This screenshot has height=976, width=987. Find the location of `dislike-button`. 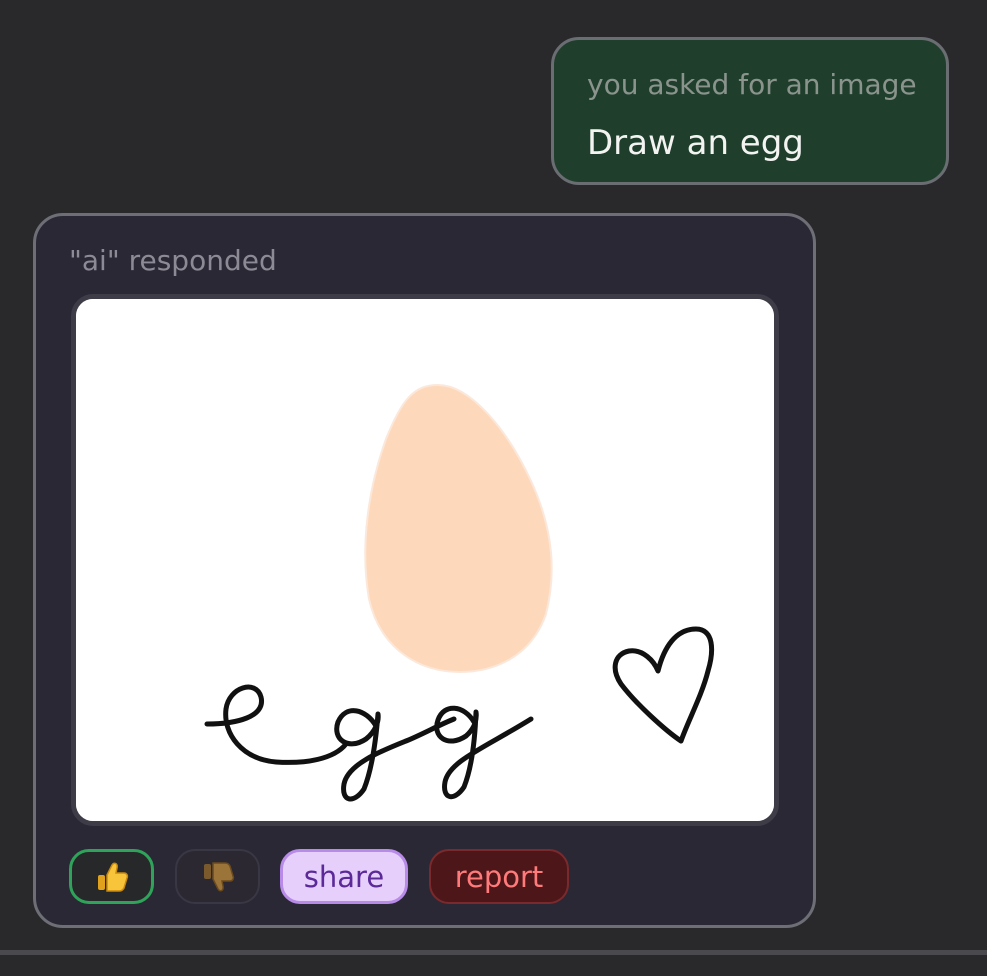

dislike-button is located at coordinates (217, 876).